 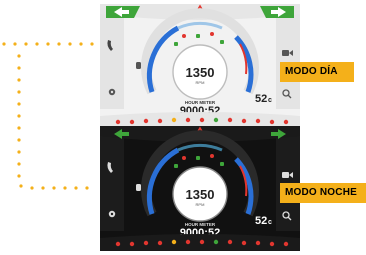 I want to click on day-mode-label: MODO DÍA, so click(x=317, y=72).